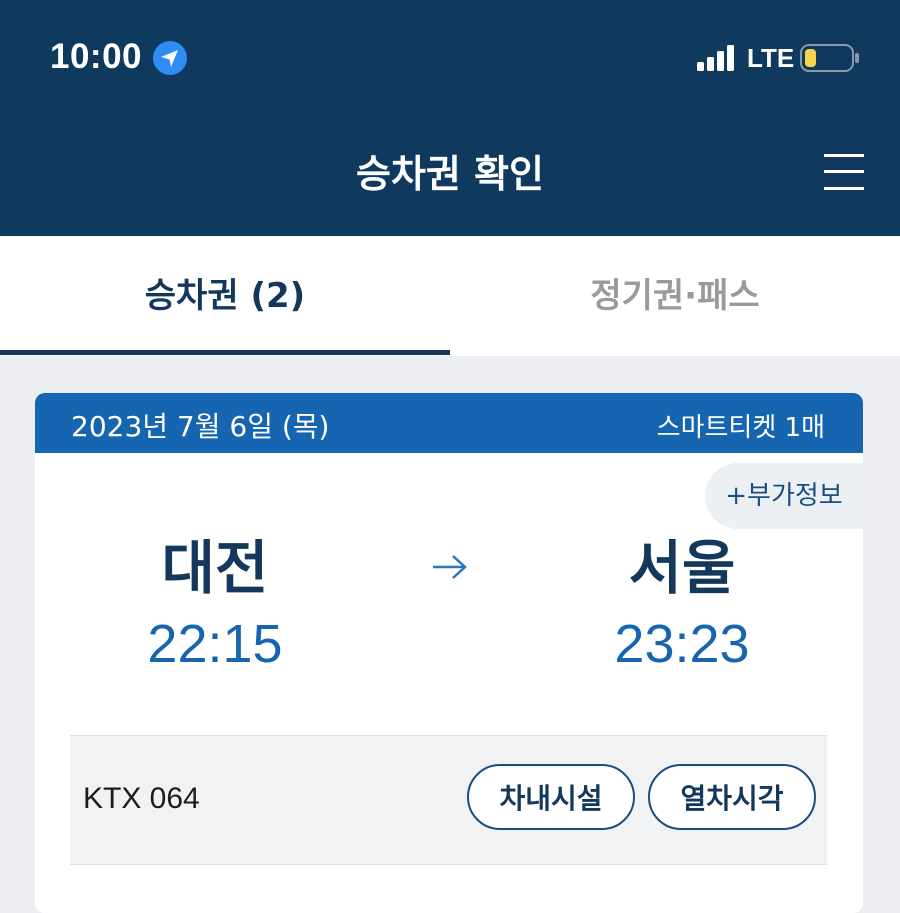  What do you see at coordinates (450, 567) in the screenshot?
I see `arrow-right-icon` at bounding box center [450, 567].